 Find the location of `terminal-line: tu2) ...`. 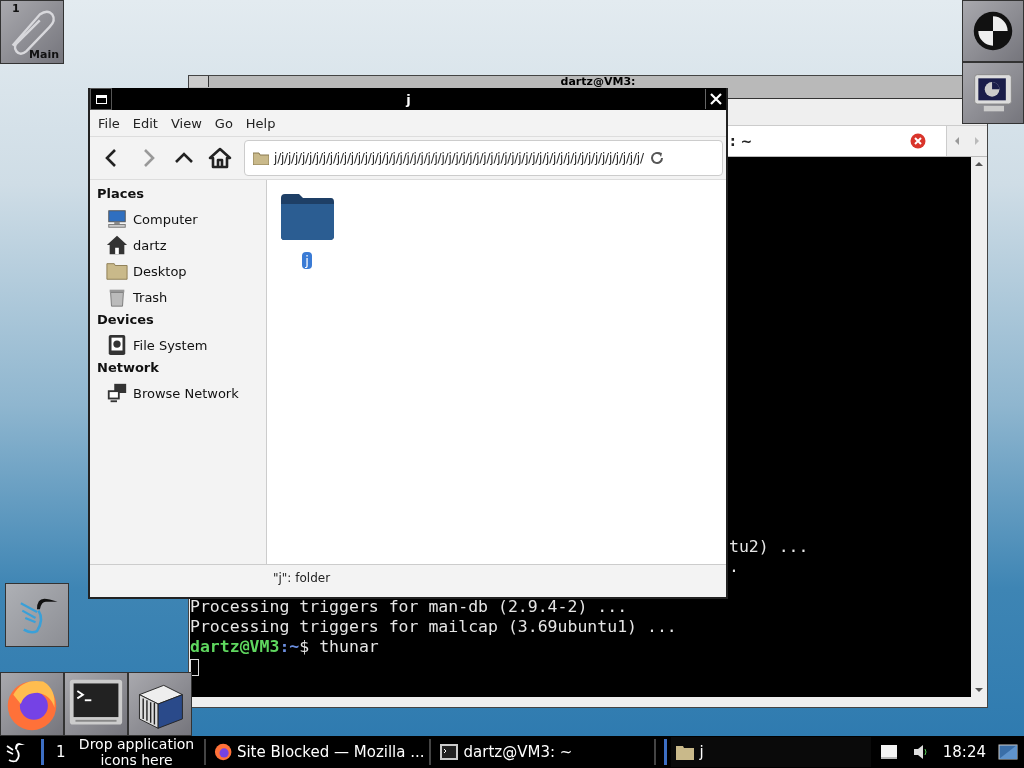

terminal-line: tu2) ... is located at coordinates (769, 547).